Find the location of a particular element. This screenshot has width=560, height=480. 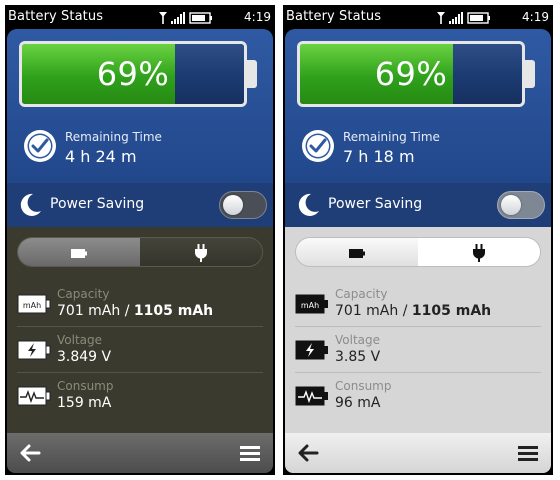

list-item-voltage: Voltage 3.85 V is located at coordinates (418, 350).